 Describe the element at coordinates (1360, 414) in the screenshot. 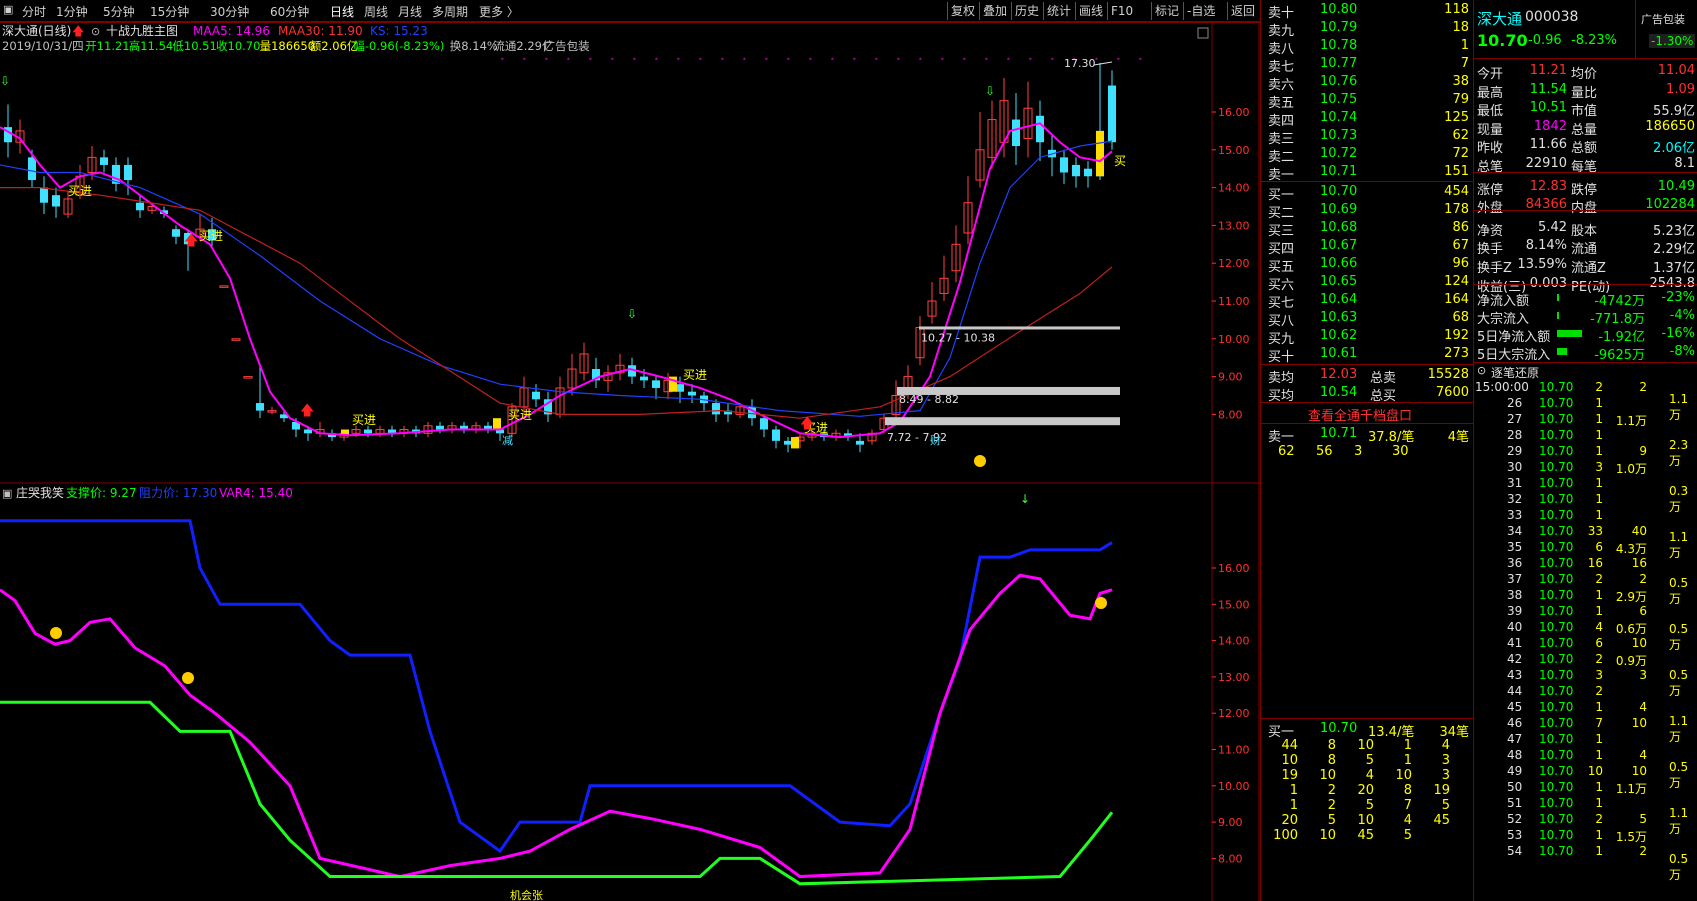

I see `view-all-depth-button: 查看全通千档盘口` at that location.